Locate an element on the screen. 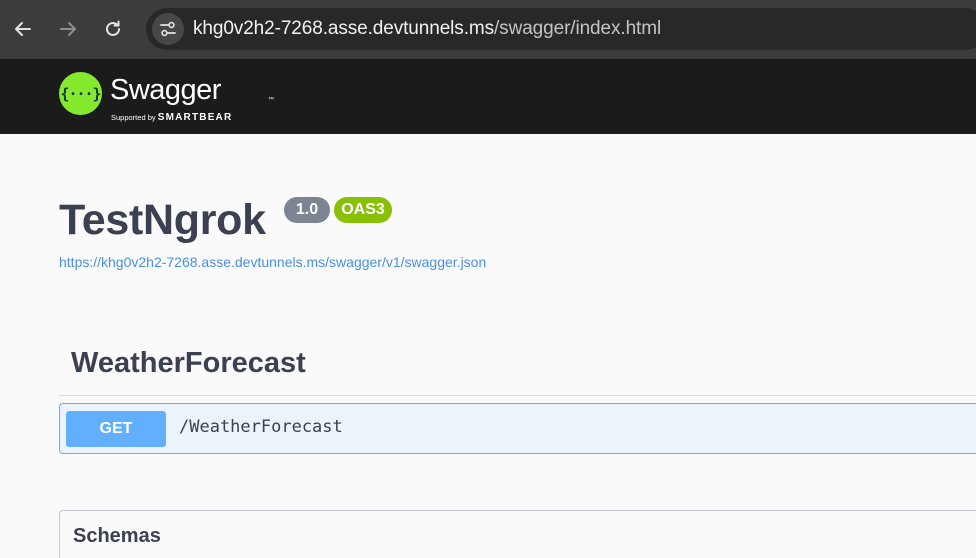 Image resolution: width=976 pixels, height=558 pixels. back-button is located at coordinates (23, 29).